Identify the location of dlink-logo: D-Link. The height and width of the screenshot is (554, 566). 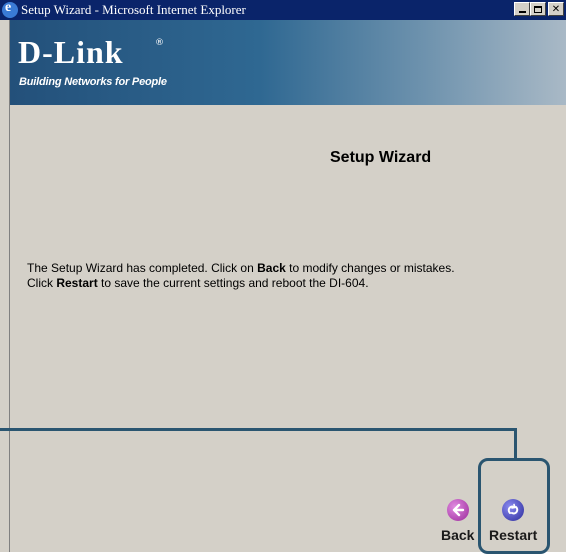
(71, 52).